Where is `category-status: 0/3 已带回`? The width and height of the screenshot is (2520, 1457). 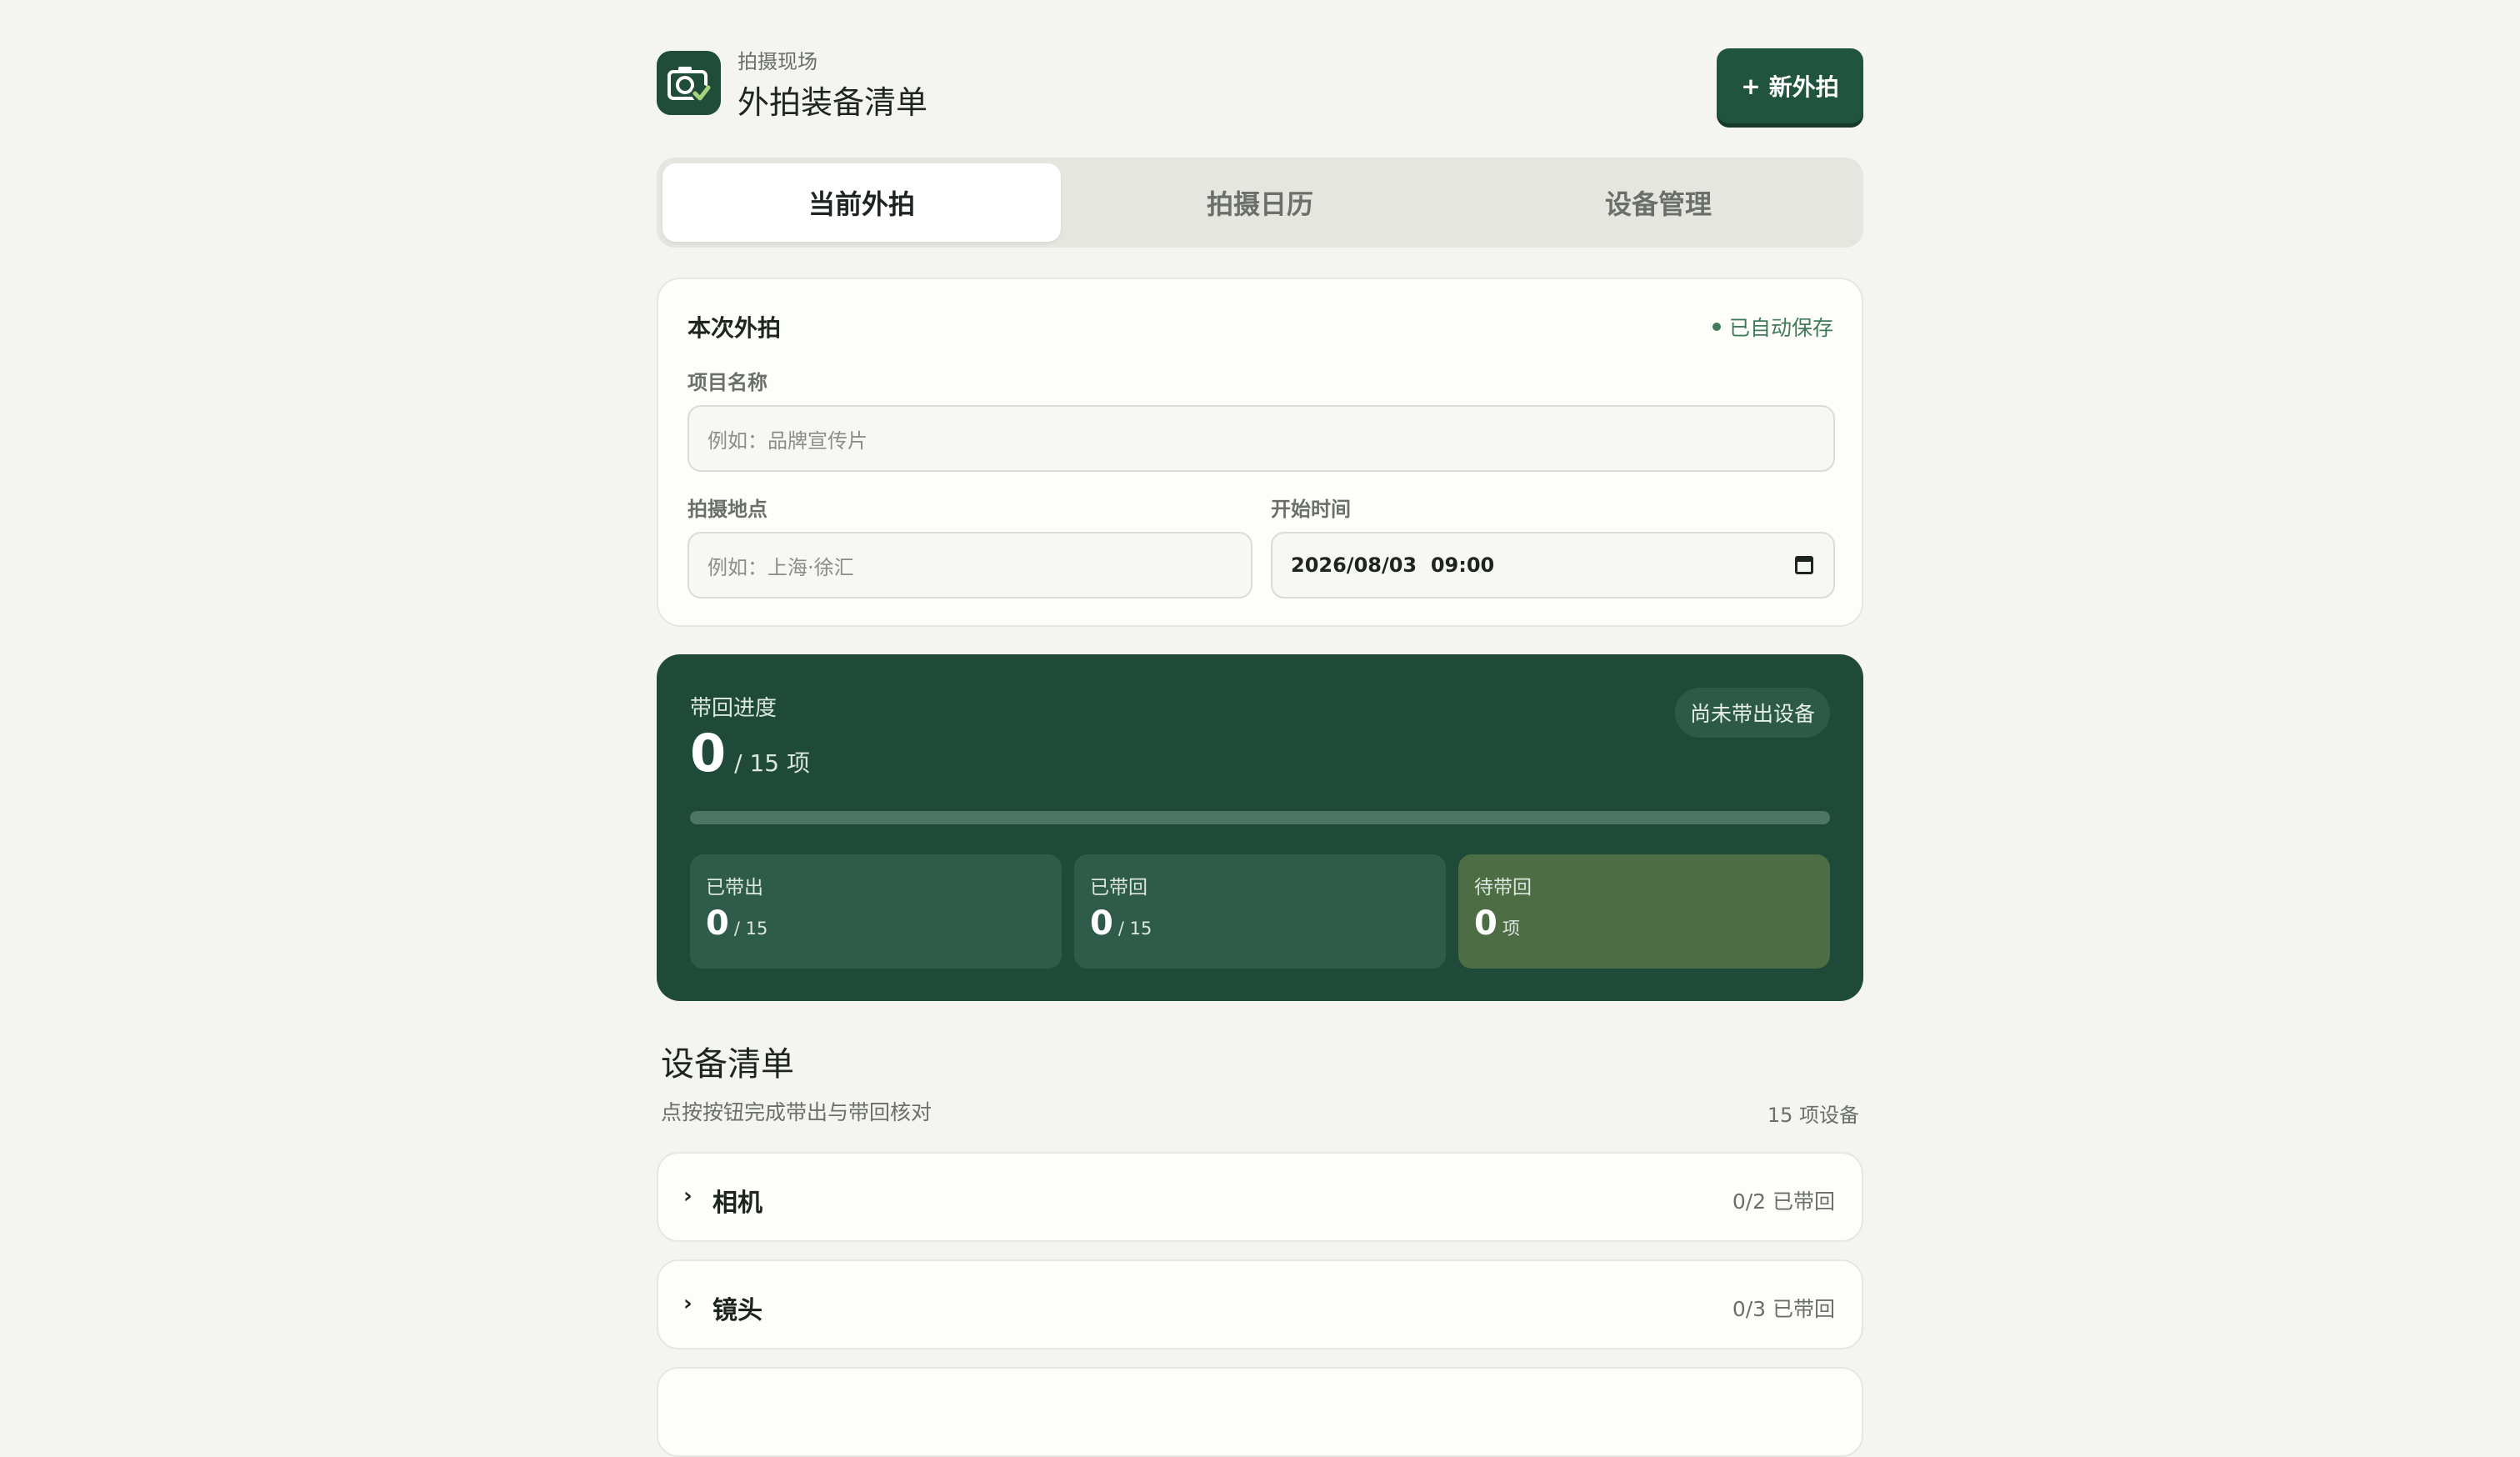
category-status: 0/3 已带回 is located at coordinates (1783, 1309).